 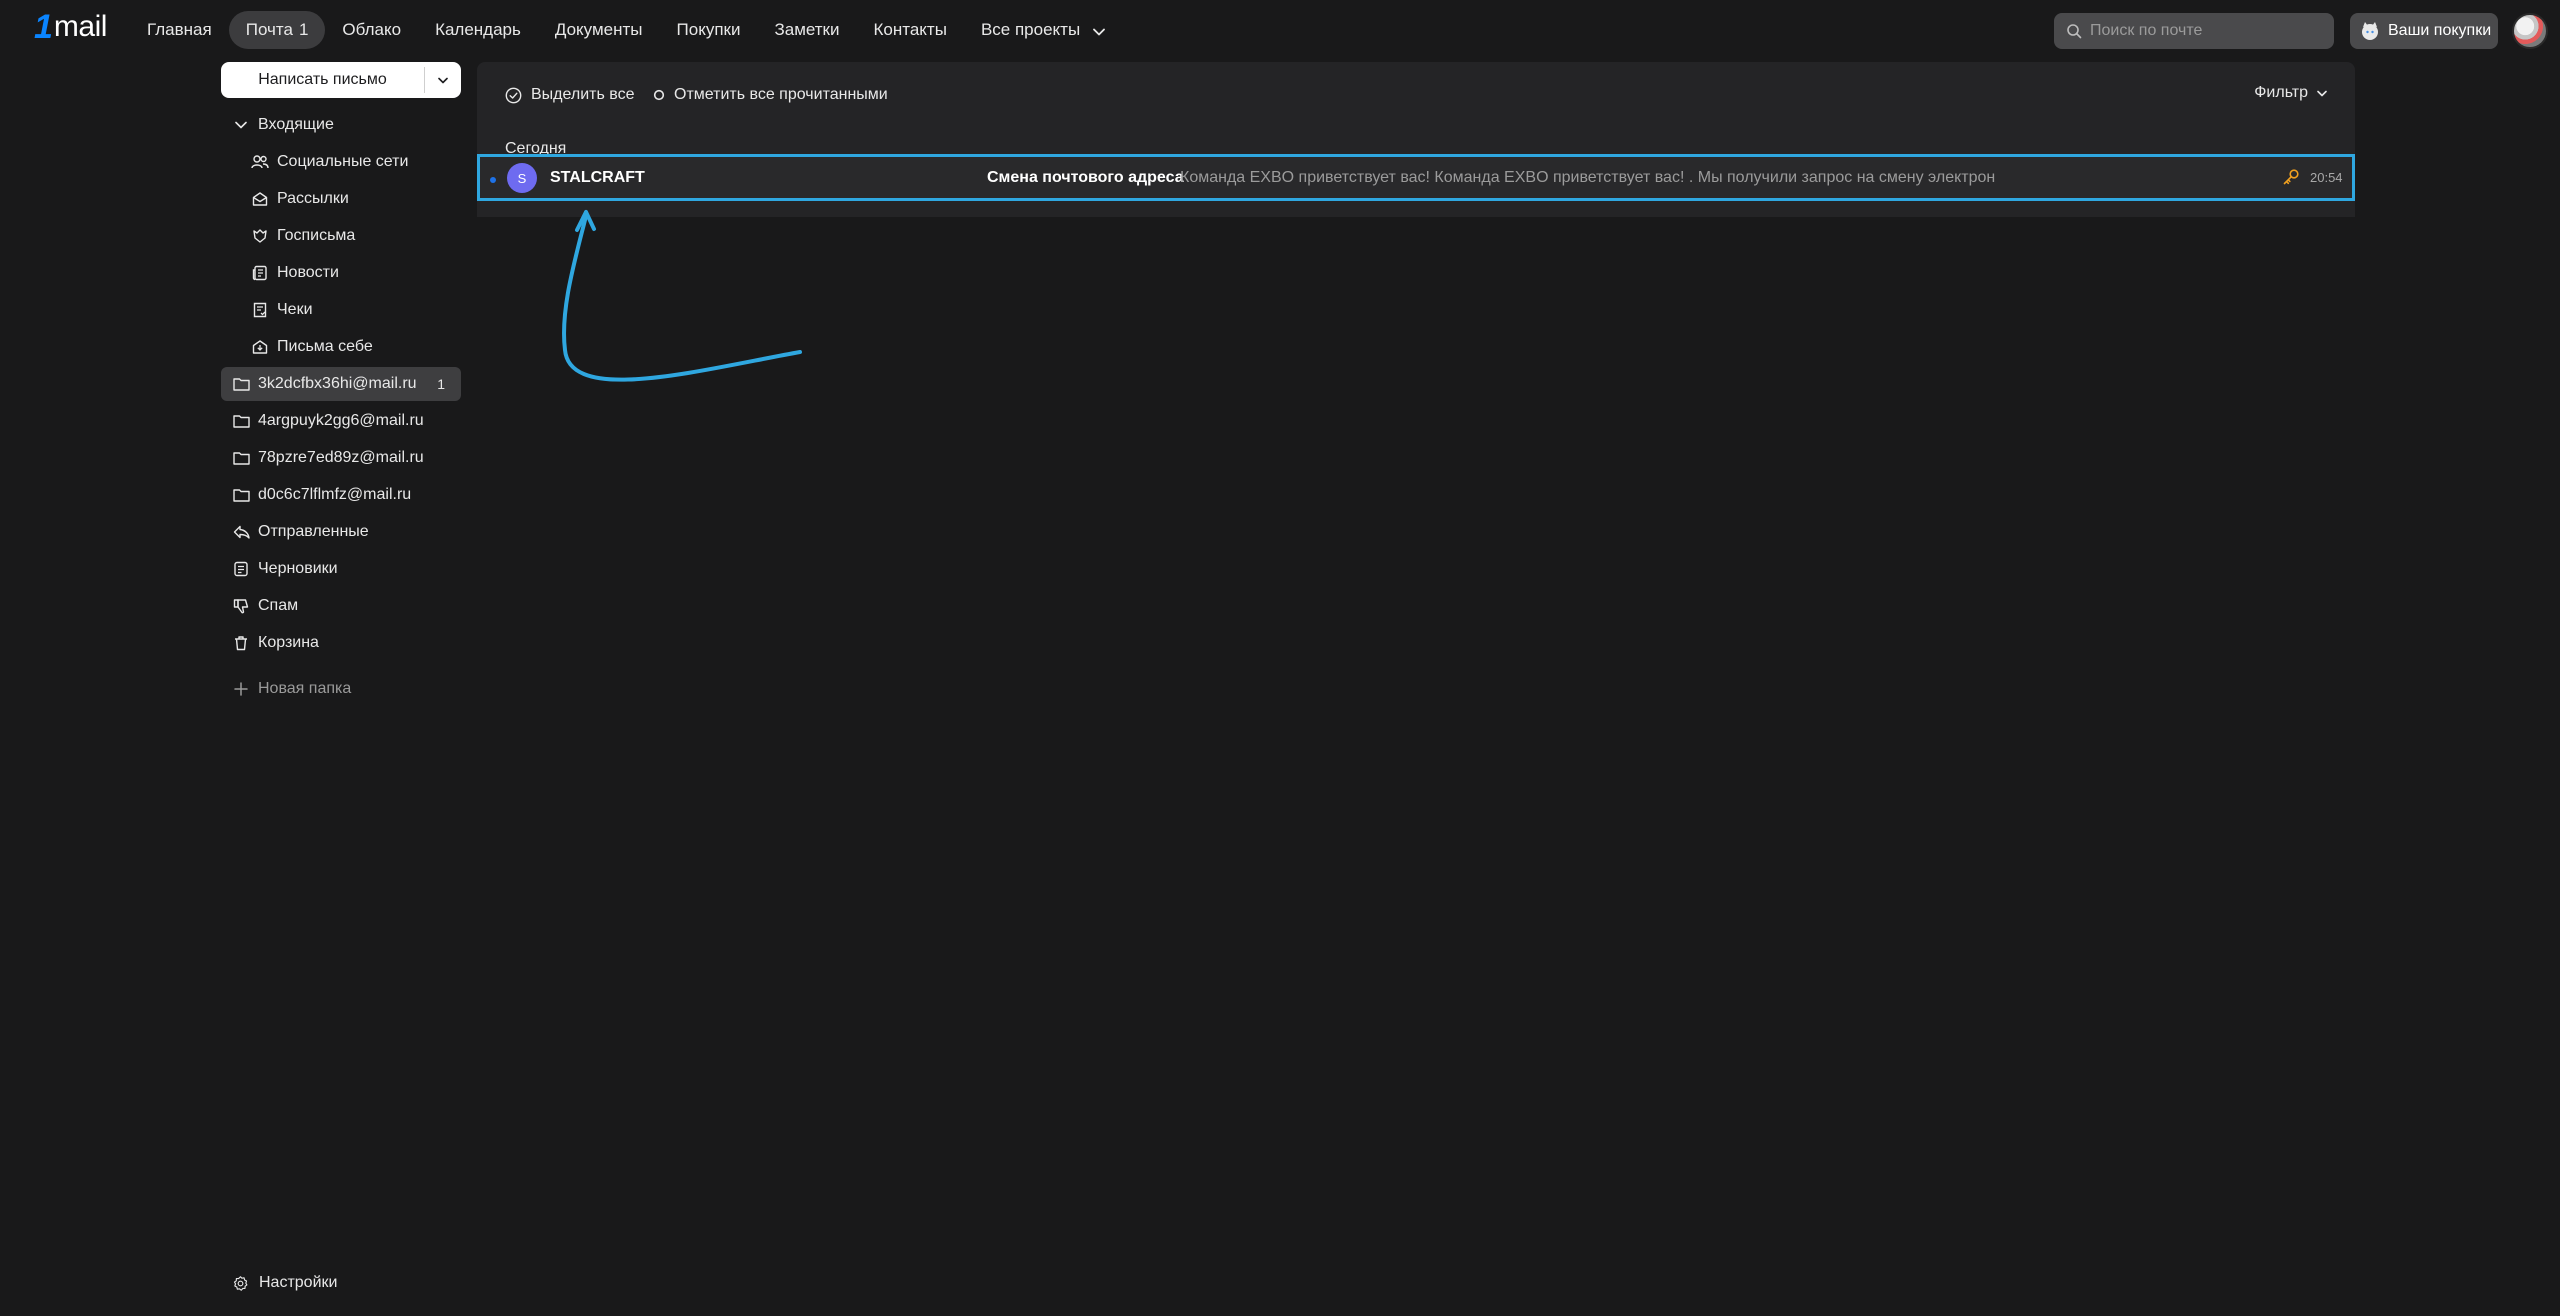 I want to click on nav-cloud: Облако, so click(x=371, y=30).